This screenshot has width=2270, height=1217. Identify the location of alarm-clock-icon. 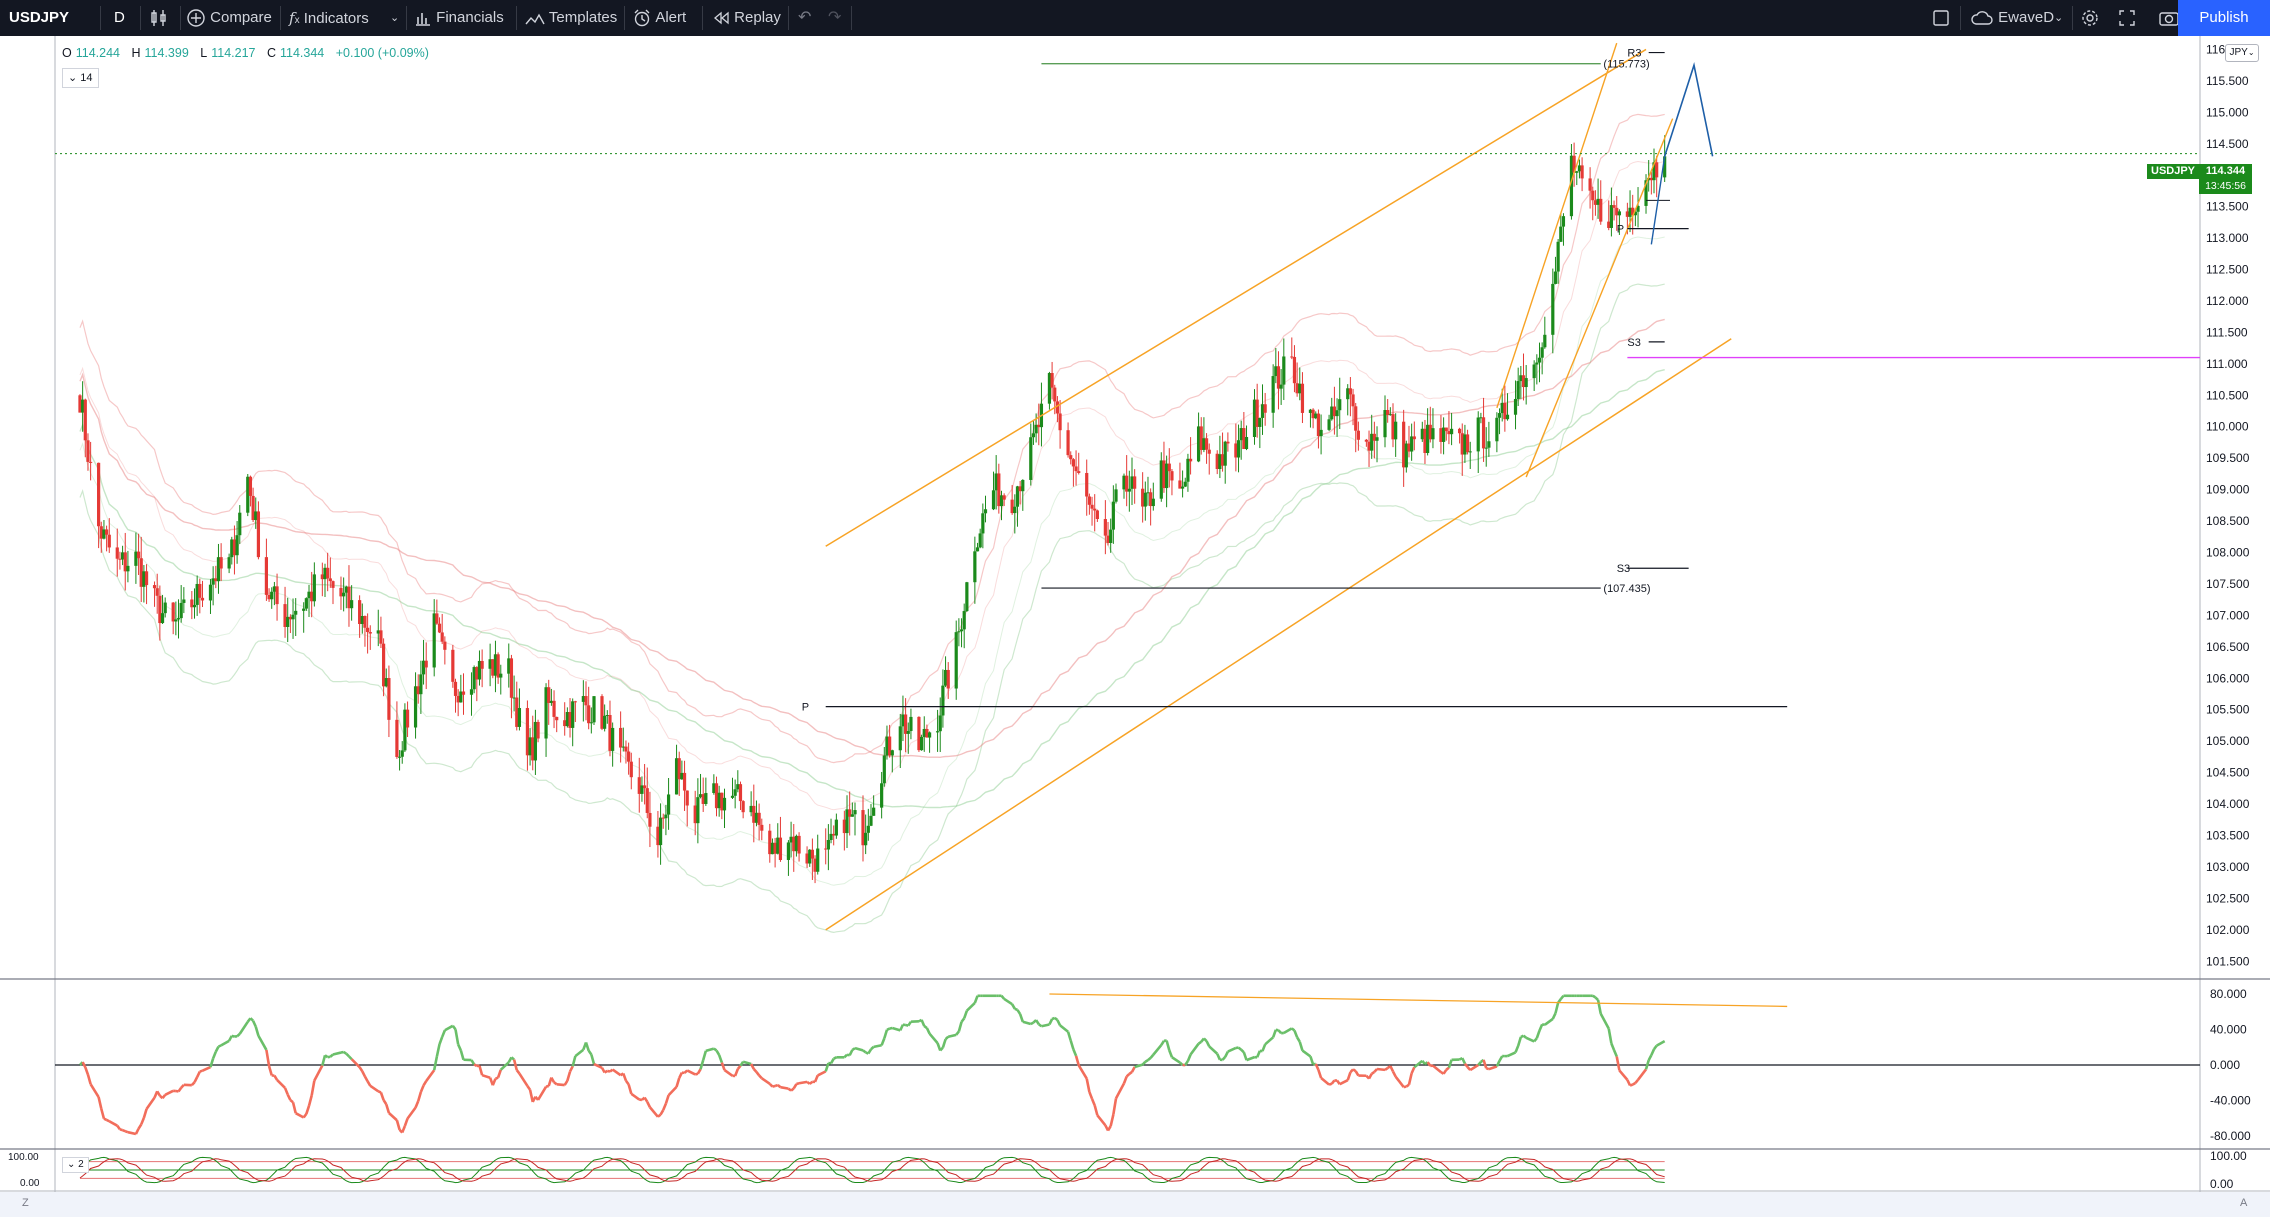
(642, 18).